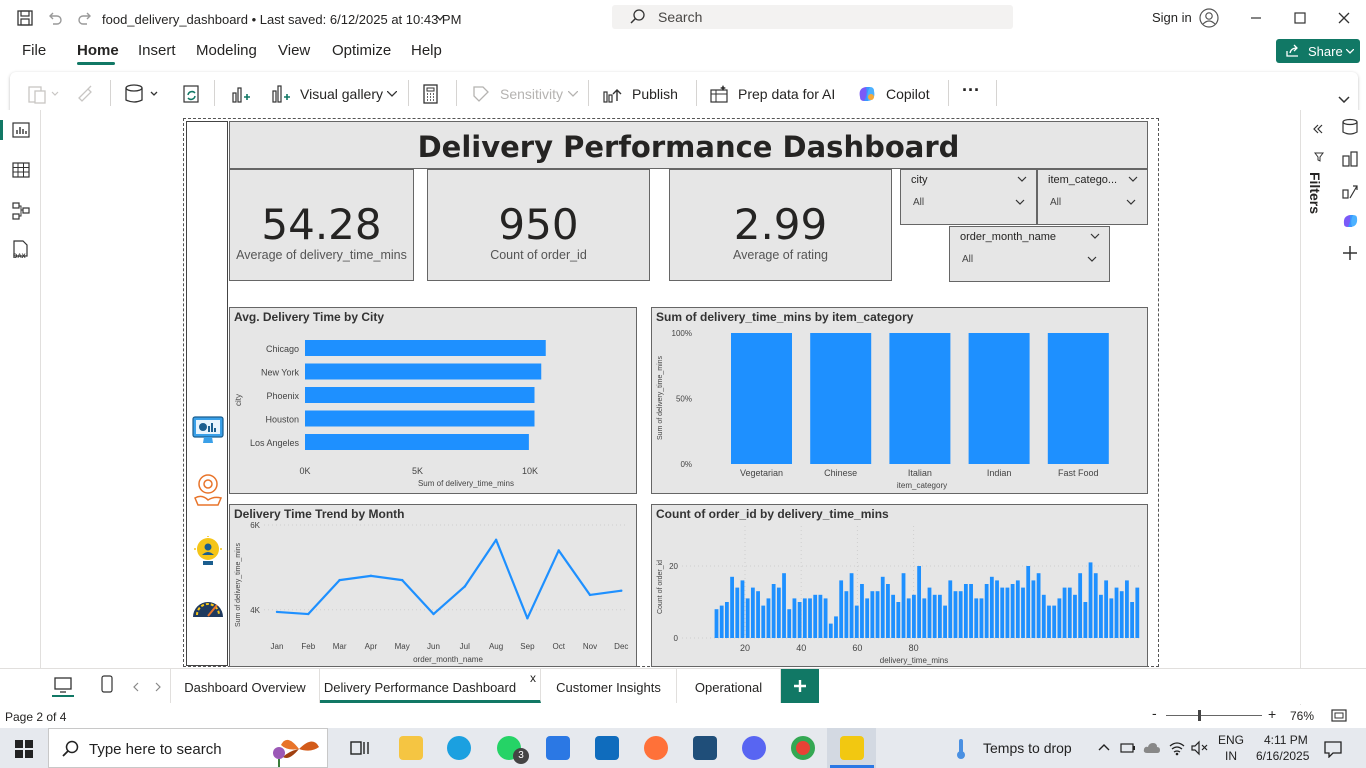 Image resolution: width=1366 pixels, height=768 pixels. Describe the element at coordinates (1027, 748) in the screenshot. I see `weather-text: Temps to drop` at that location.